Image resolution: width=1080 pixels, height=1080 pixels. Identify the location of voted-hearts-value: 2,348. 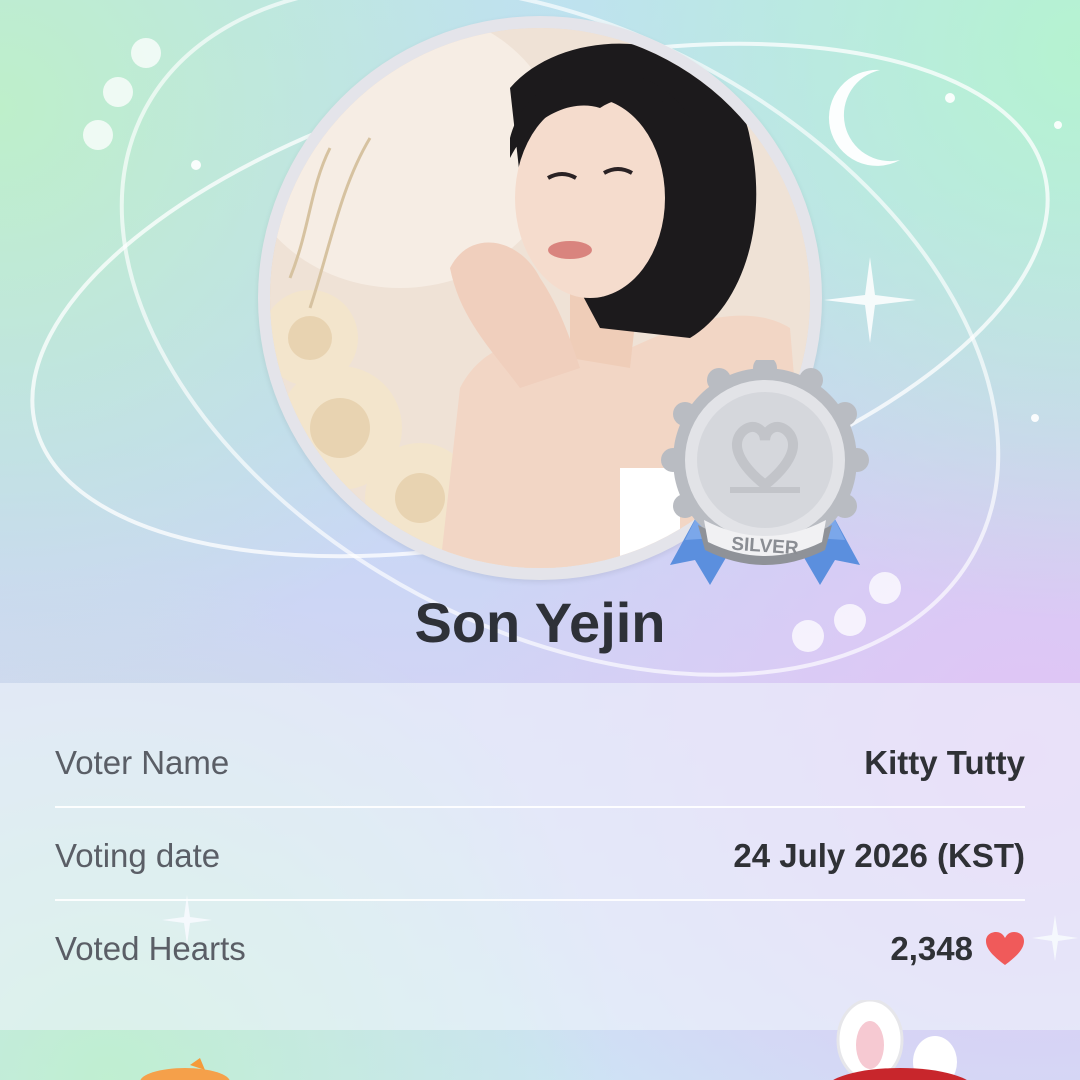
(931, 948).